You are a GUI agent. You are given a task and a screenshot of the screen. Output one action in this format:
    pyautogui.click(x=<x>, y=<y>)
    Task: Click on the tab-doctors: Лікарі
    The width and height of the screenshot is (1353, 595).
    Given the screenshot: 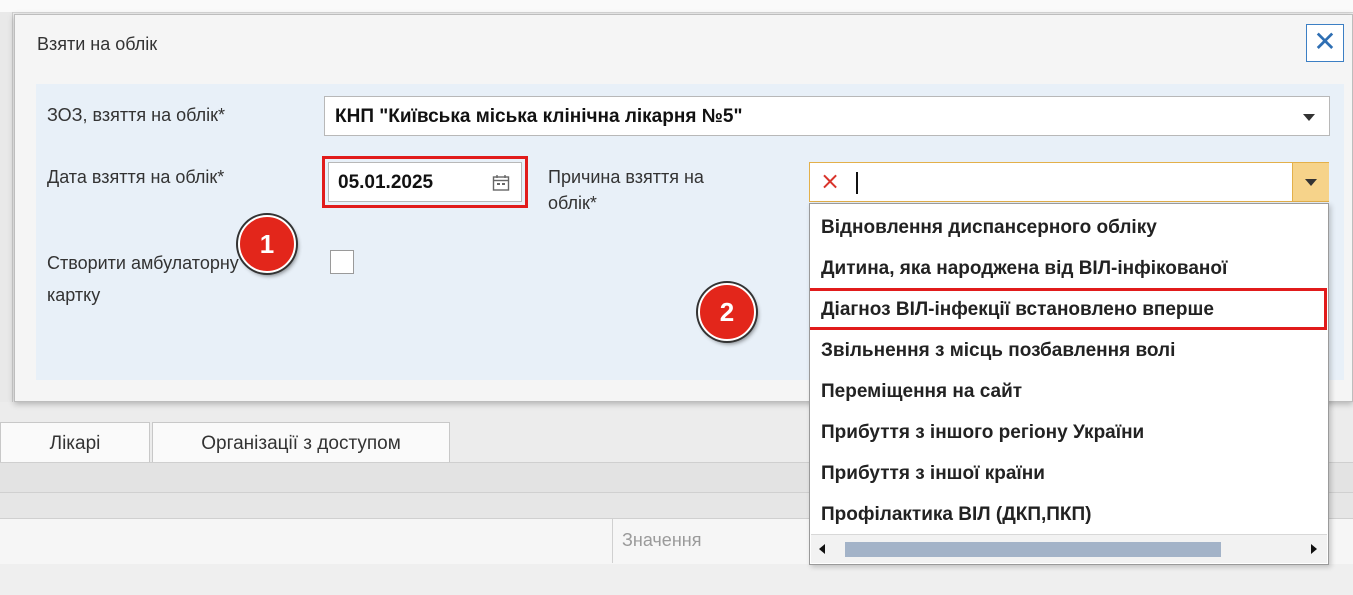 What is the action you would take?
    pyautogui.click(x=75, y=442)
    